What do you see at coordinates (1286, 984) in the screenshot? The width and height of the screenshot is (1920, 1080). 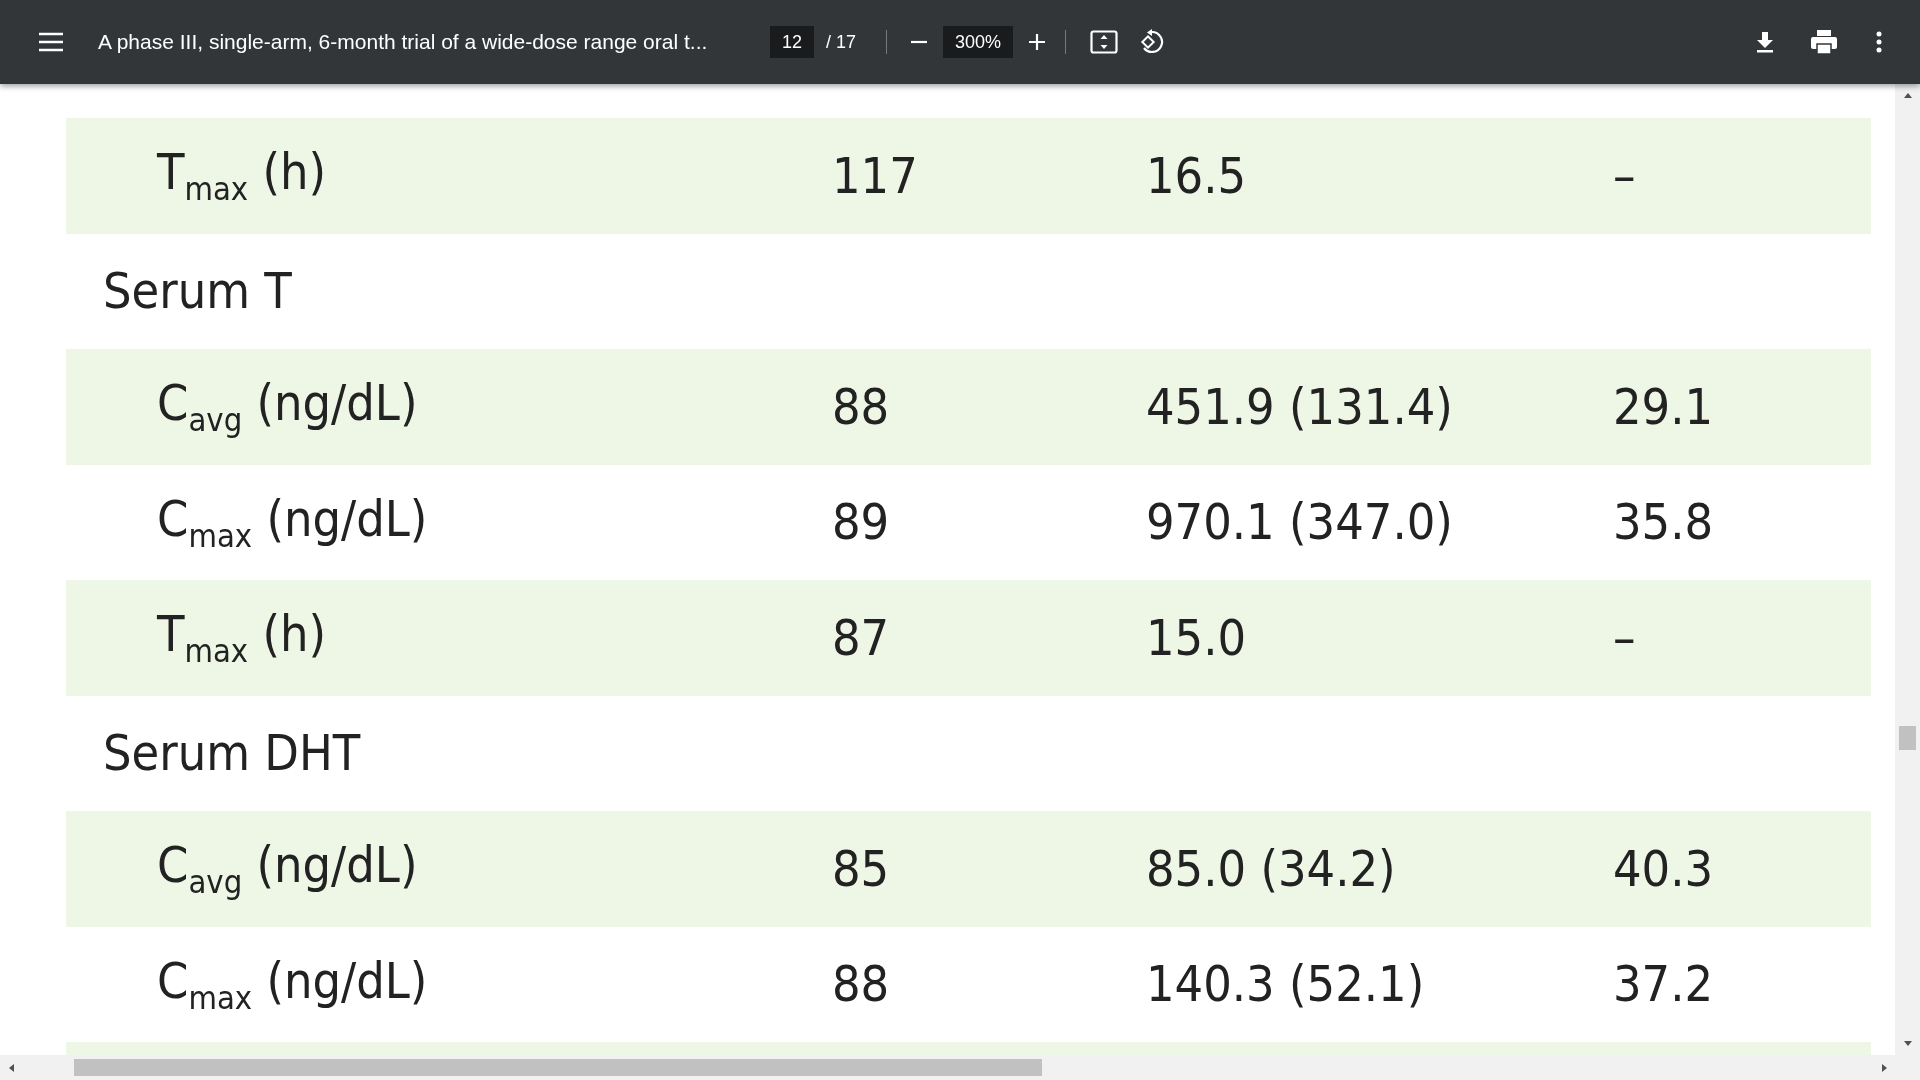 I see `table-cell-text: 140.3 (52.1)` at bounding box center [1286, 984].